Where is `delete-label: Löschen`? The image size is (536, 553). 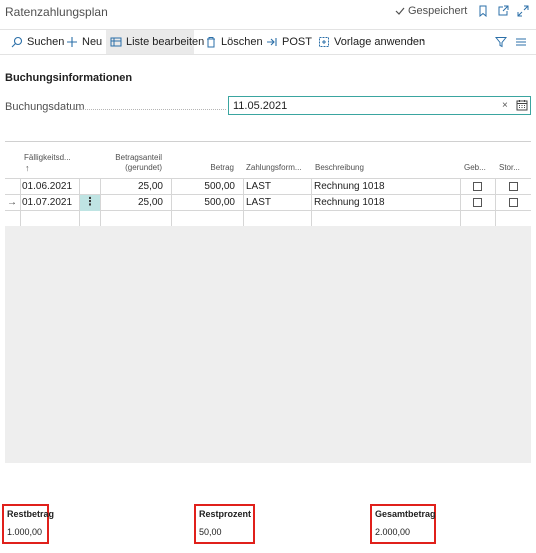
delete-label: Löschen is located at coordinates (242, 42).